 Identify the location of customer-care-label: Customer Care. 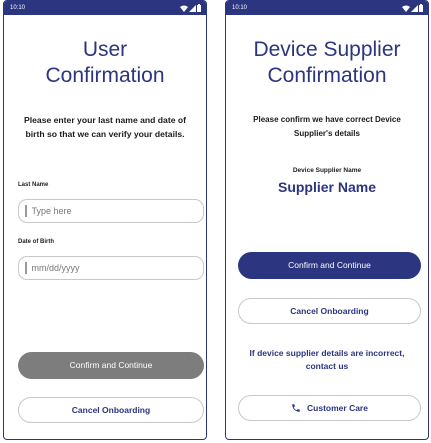
(337, 408).